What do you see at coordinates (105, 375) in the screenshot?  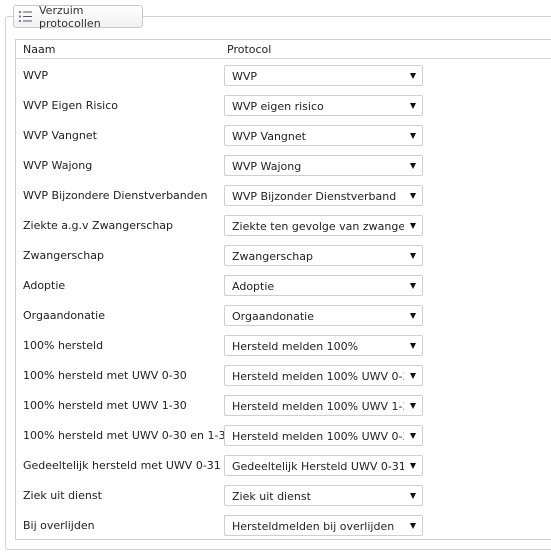 I see `row-name: 100% hersteld met UWV 0-30` at bounding box center [105, 375].